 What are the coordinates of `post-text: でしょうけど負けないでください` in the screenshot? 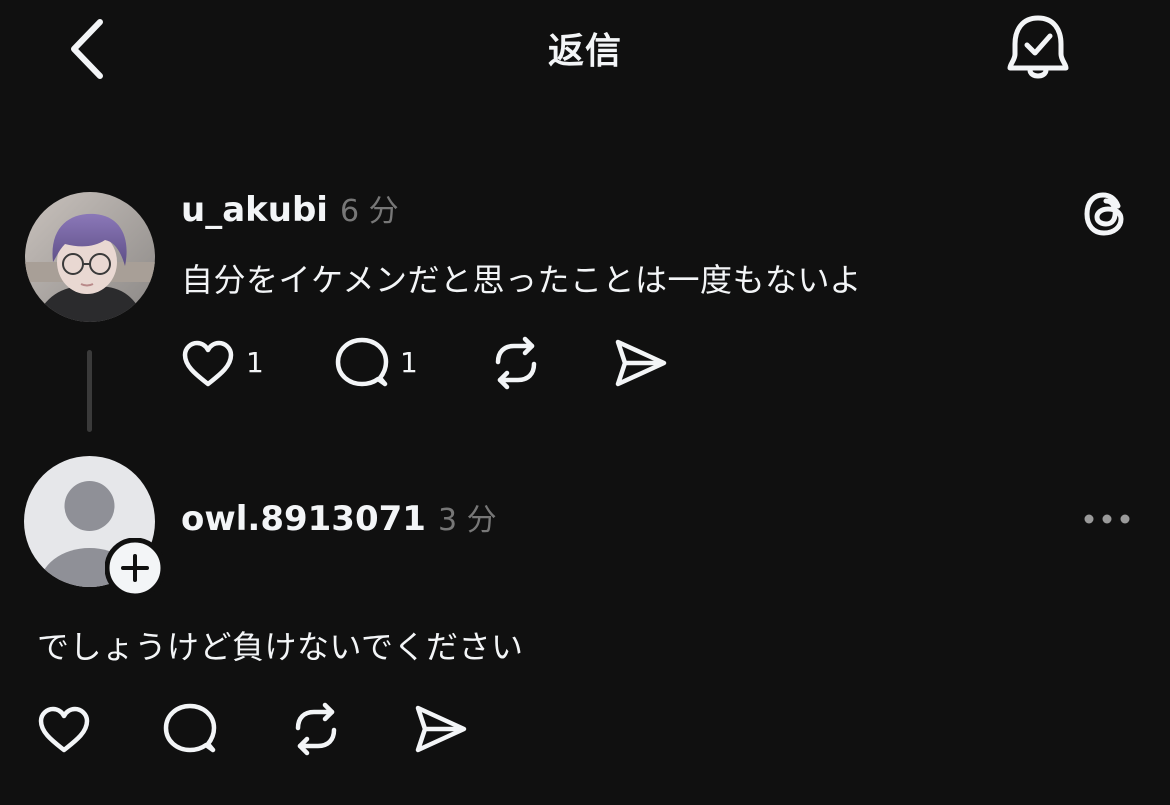 It's located at (280, 647).